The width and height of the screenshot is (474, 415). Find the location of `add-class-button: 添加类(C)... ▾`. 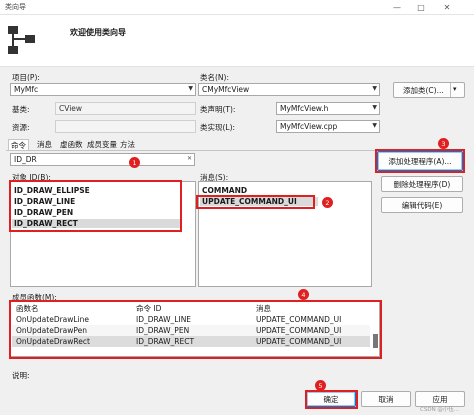

add-class-button: 添加类(C)... ▾ is located at coordinates (429, 90).